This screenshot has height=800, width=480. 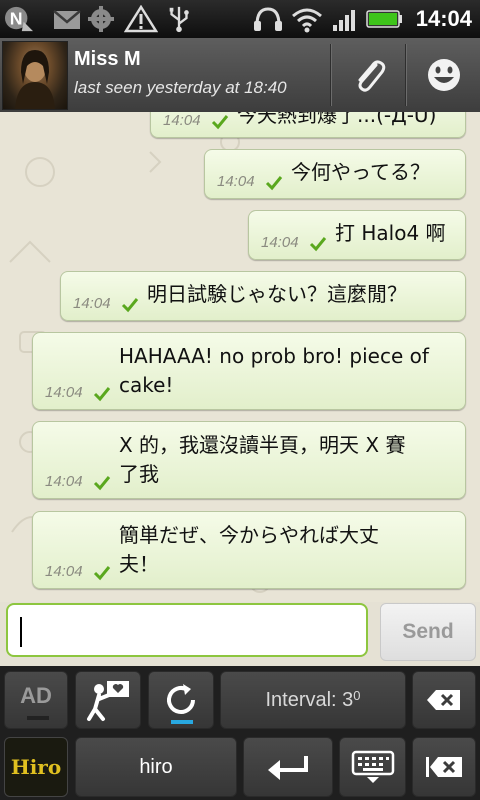 What do you see at coordinates (384, 19) in the screenshot?
I see `battery-icon` at bounding box center [384, 19].